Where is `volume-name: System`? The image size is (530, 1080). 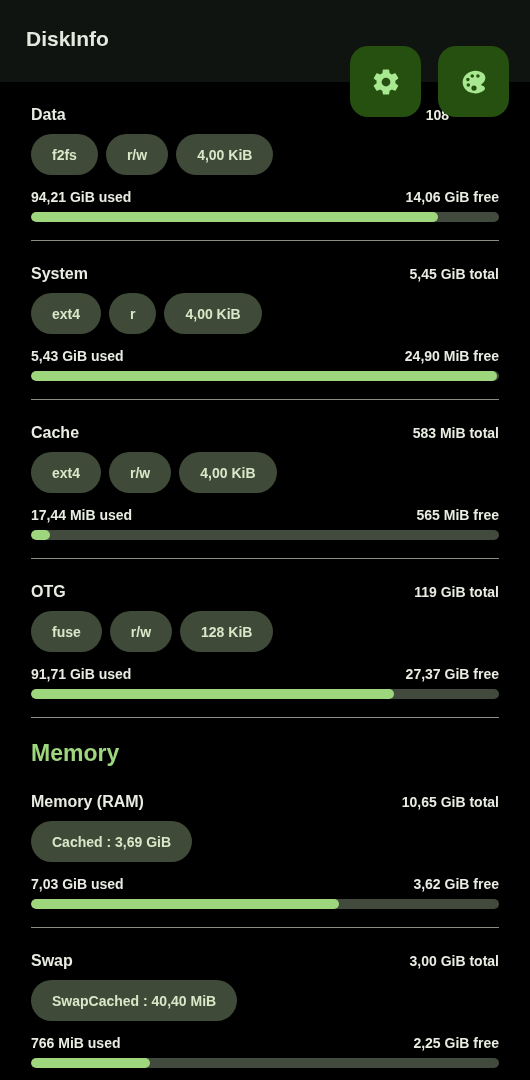 volume-name: System is located at coordinates (59, 274).